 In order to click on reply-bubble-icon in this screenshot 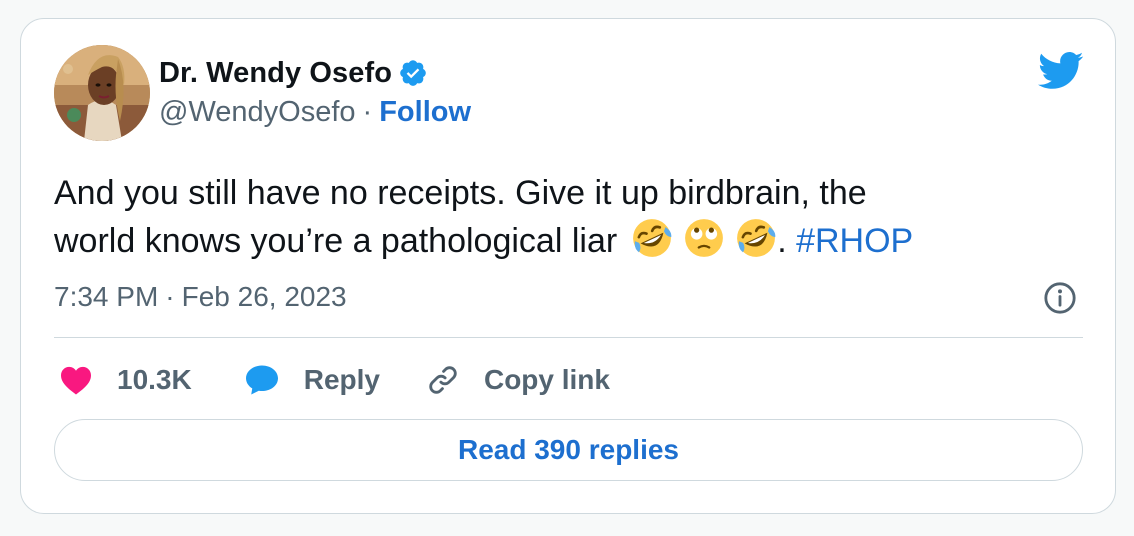, I will do `click(261, 380)`.